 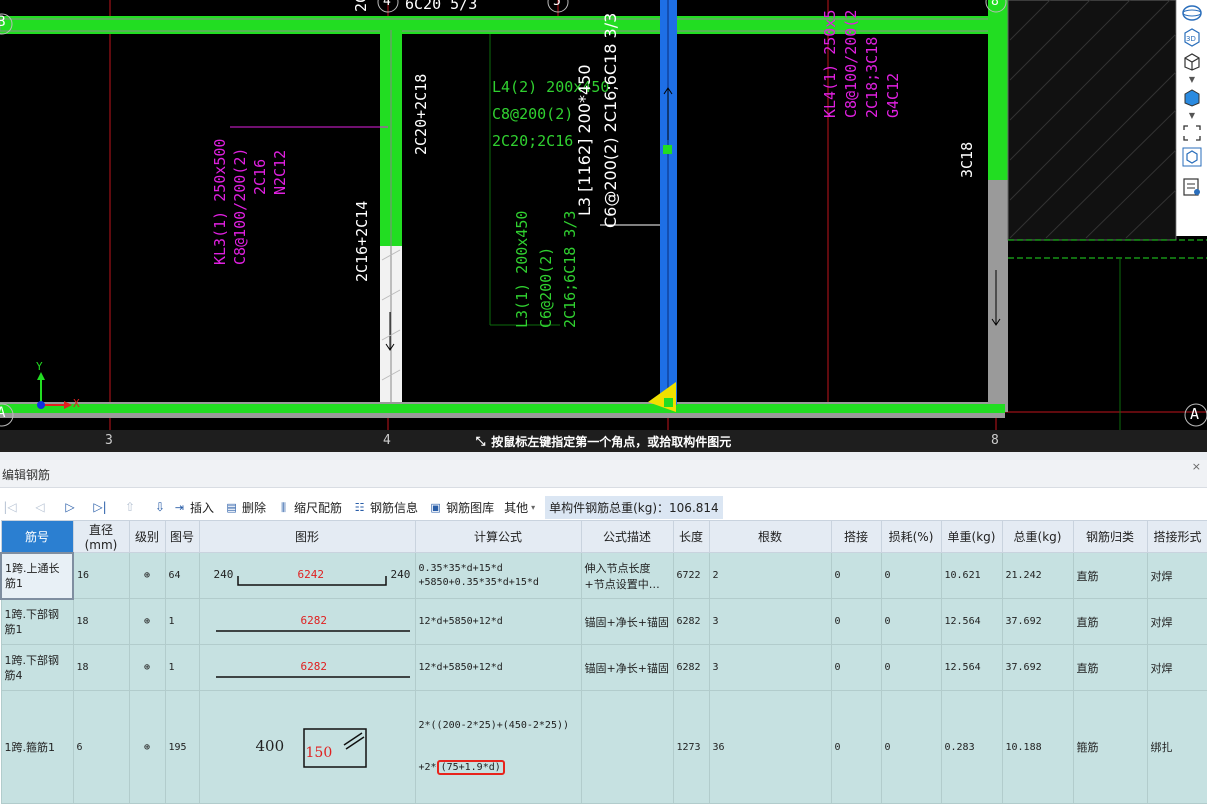 What do you see at coordinates (691, 575) in the screenshot?
I see `cell-length: 6722` at bounding box center [691, 575].